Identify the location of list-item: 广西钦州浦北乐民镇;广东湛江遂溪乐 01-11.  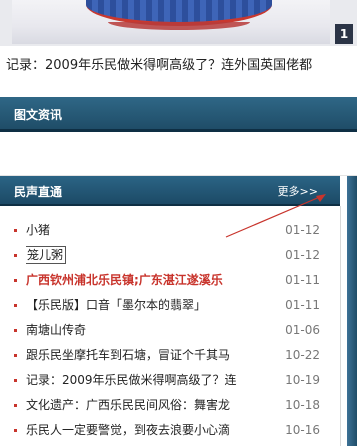
(170, 280).